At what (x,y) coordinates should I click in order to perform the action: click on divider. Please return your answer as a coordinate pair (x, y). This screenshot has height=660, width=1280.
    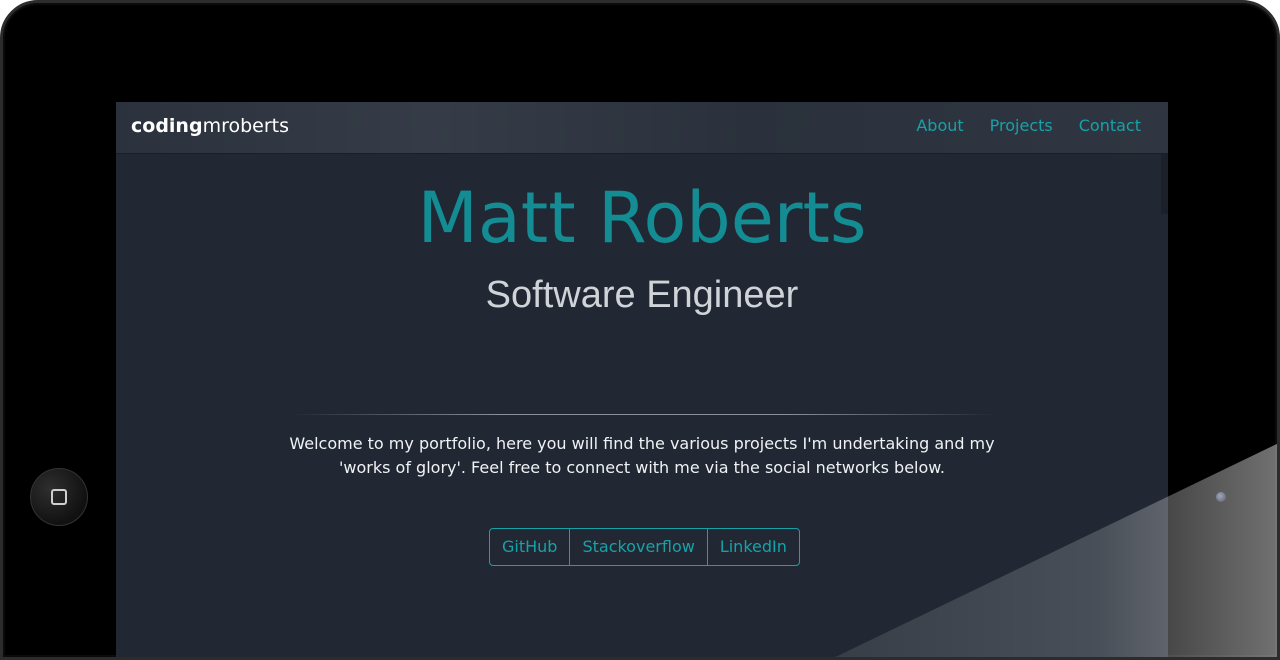
    Looking at the image, I should click on (643, 414).